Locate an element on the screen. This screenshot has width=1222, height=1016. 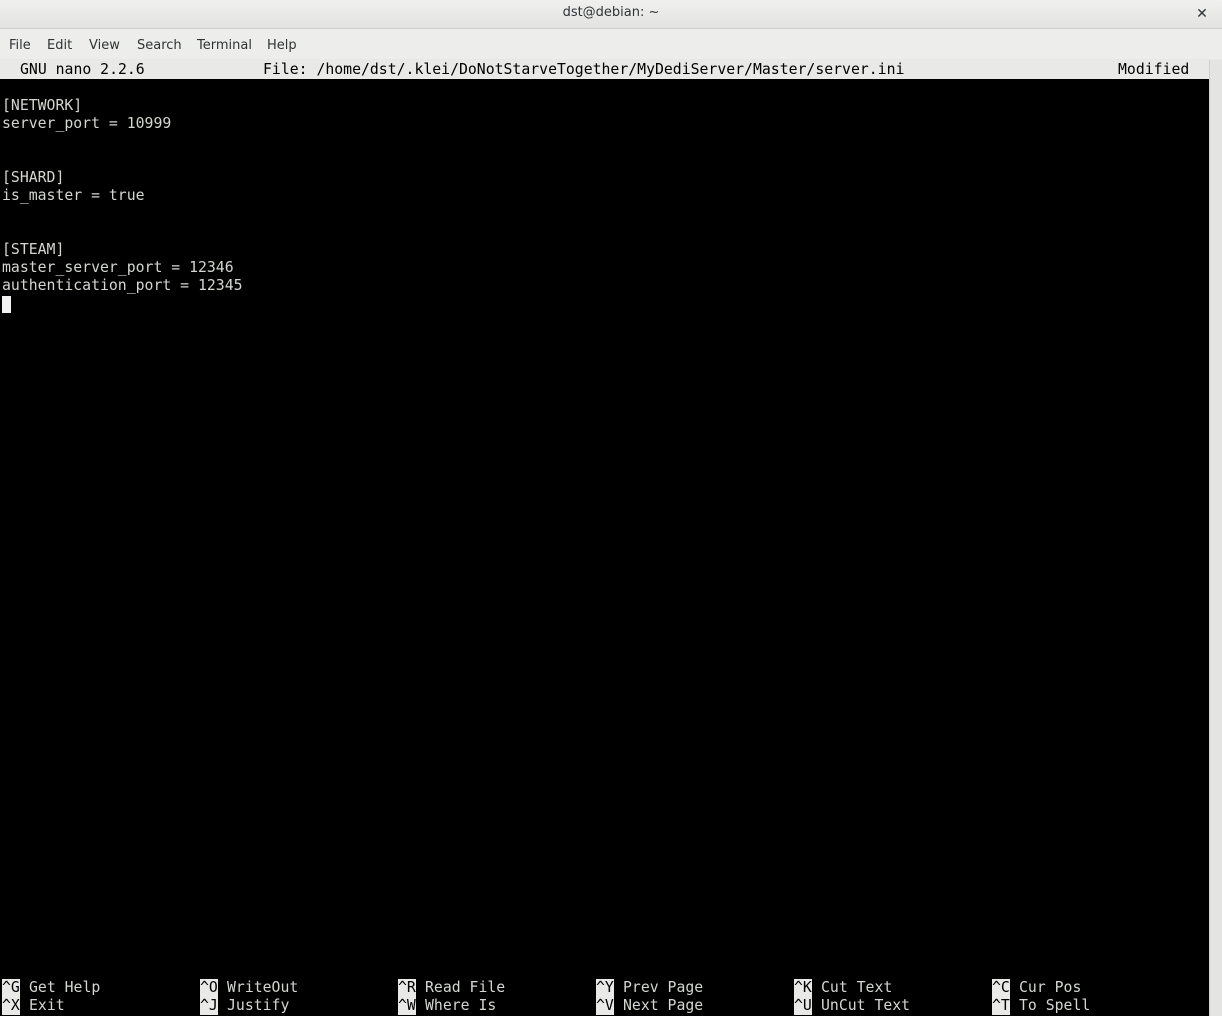
shortcut-key: ^V is located at coordinates (605, 1006).